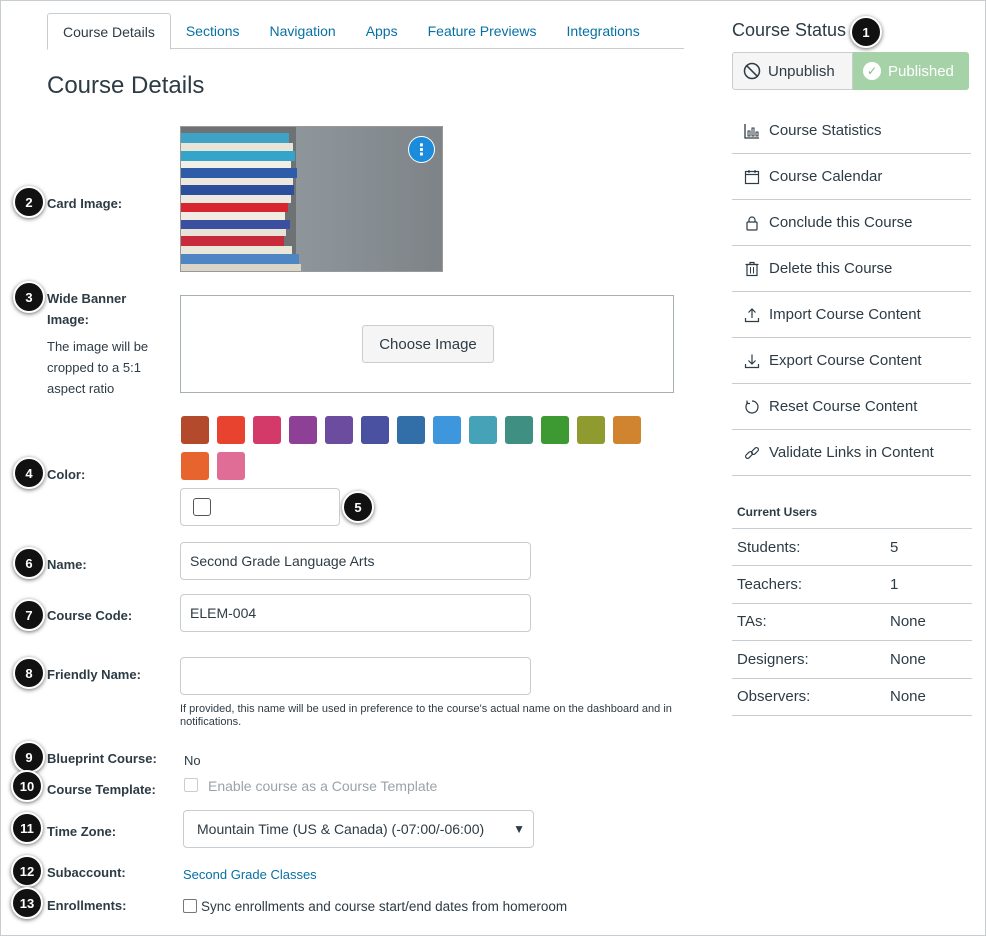 This screenshot has width=986, height=936. Describe the element at coordinates (27, 828) in the screenshot. I see `callout-11: 11` at that location.